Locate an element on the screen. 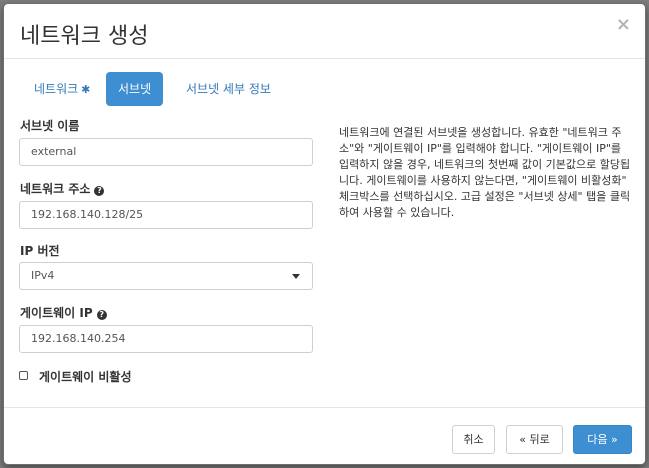 The image size is (649, 468). required-icon: ✱ is located at coordinates (86, 89).